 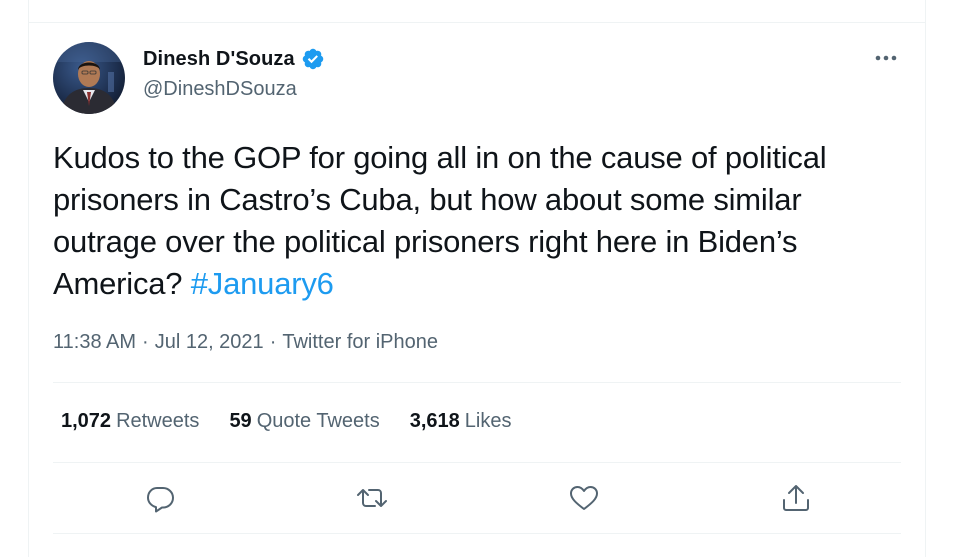 What do you see at coordinates (477, 498) in the screenshot?
I see `action-bar` at bounding box center [477, 498].